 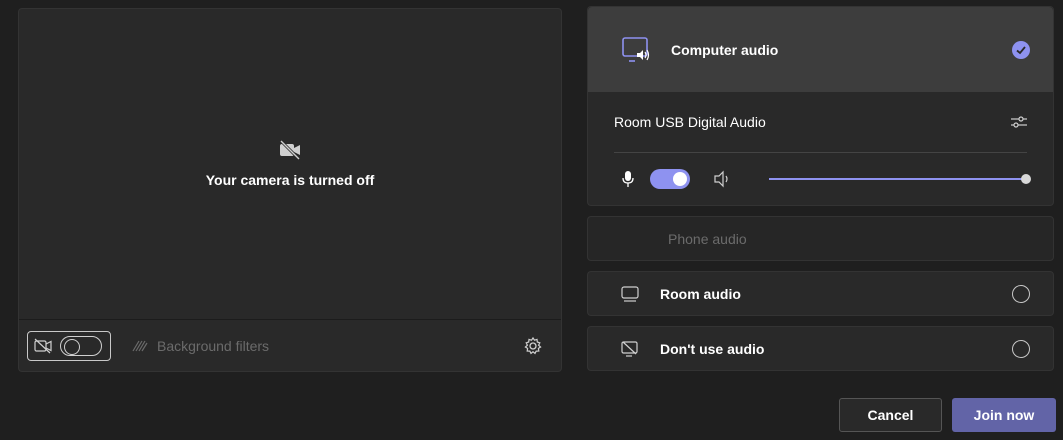 I want to click on cancel-button: Cancel, so click(x=890, y=415).